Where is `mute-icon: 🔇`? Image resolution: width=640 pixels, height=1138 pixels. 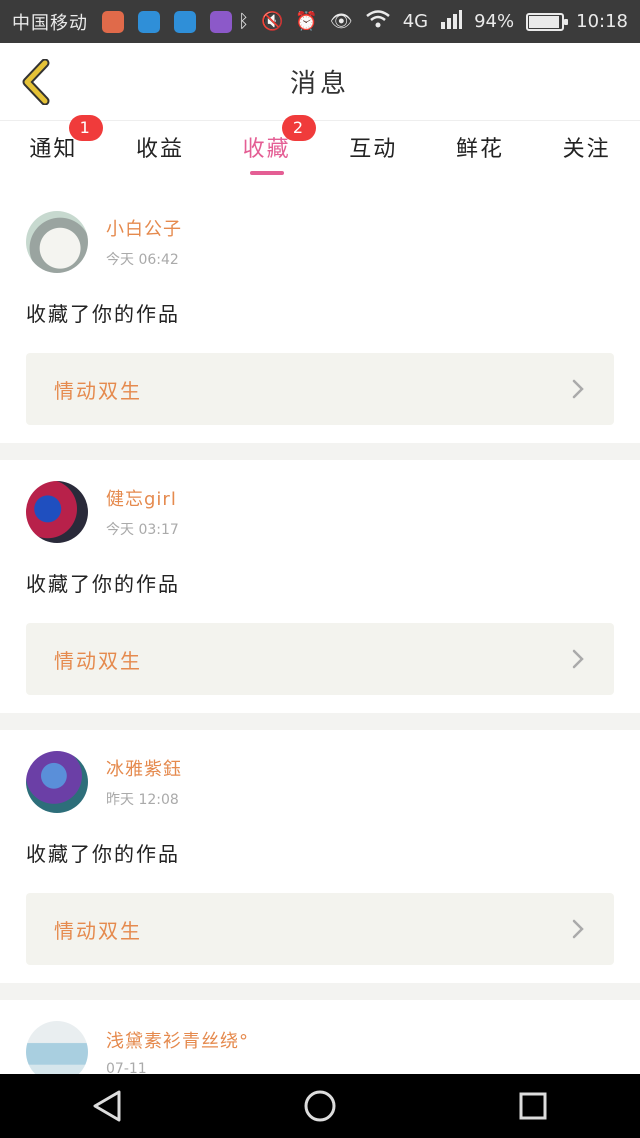 mute-icon: 🔇 is located at coordinates (272, 21).